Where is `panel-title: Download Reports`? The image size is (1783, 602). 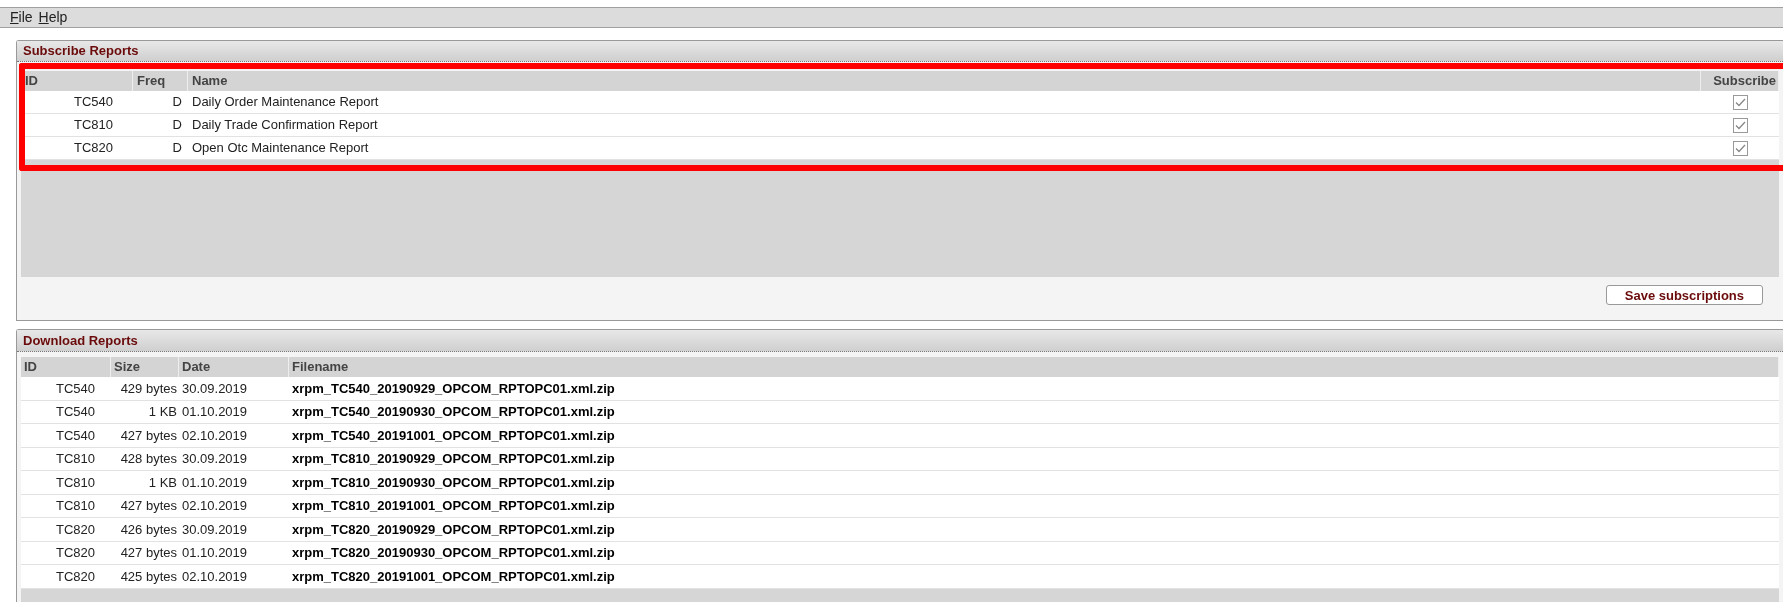 panel-title: Download Reports is located at coordinates (80, 340).